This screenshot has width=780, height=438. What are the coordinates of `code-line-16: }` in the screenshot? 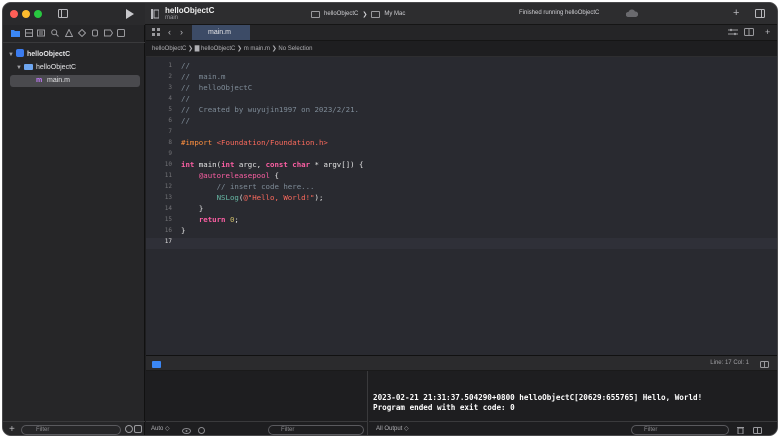 It's located at (183, 230).